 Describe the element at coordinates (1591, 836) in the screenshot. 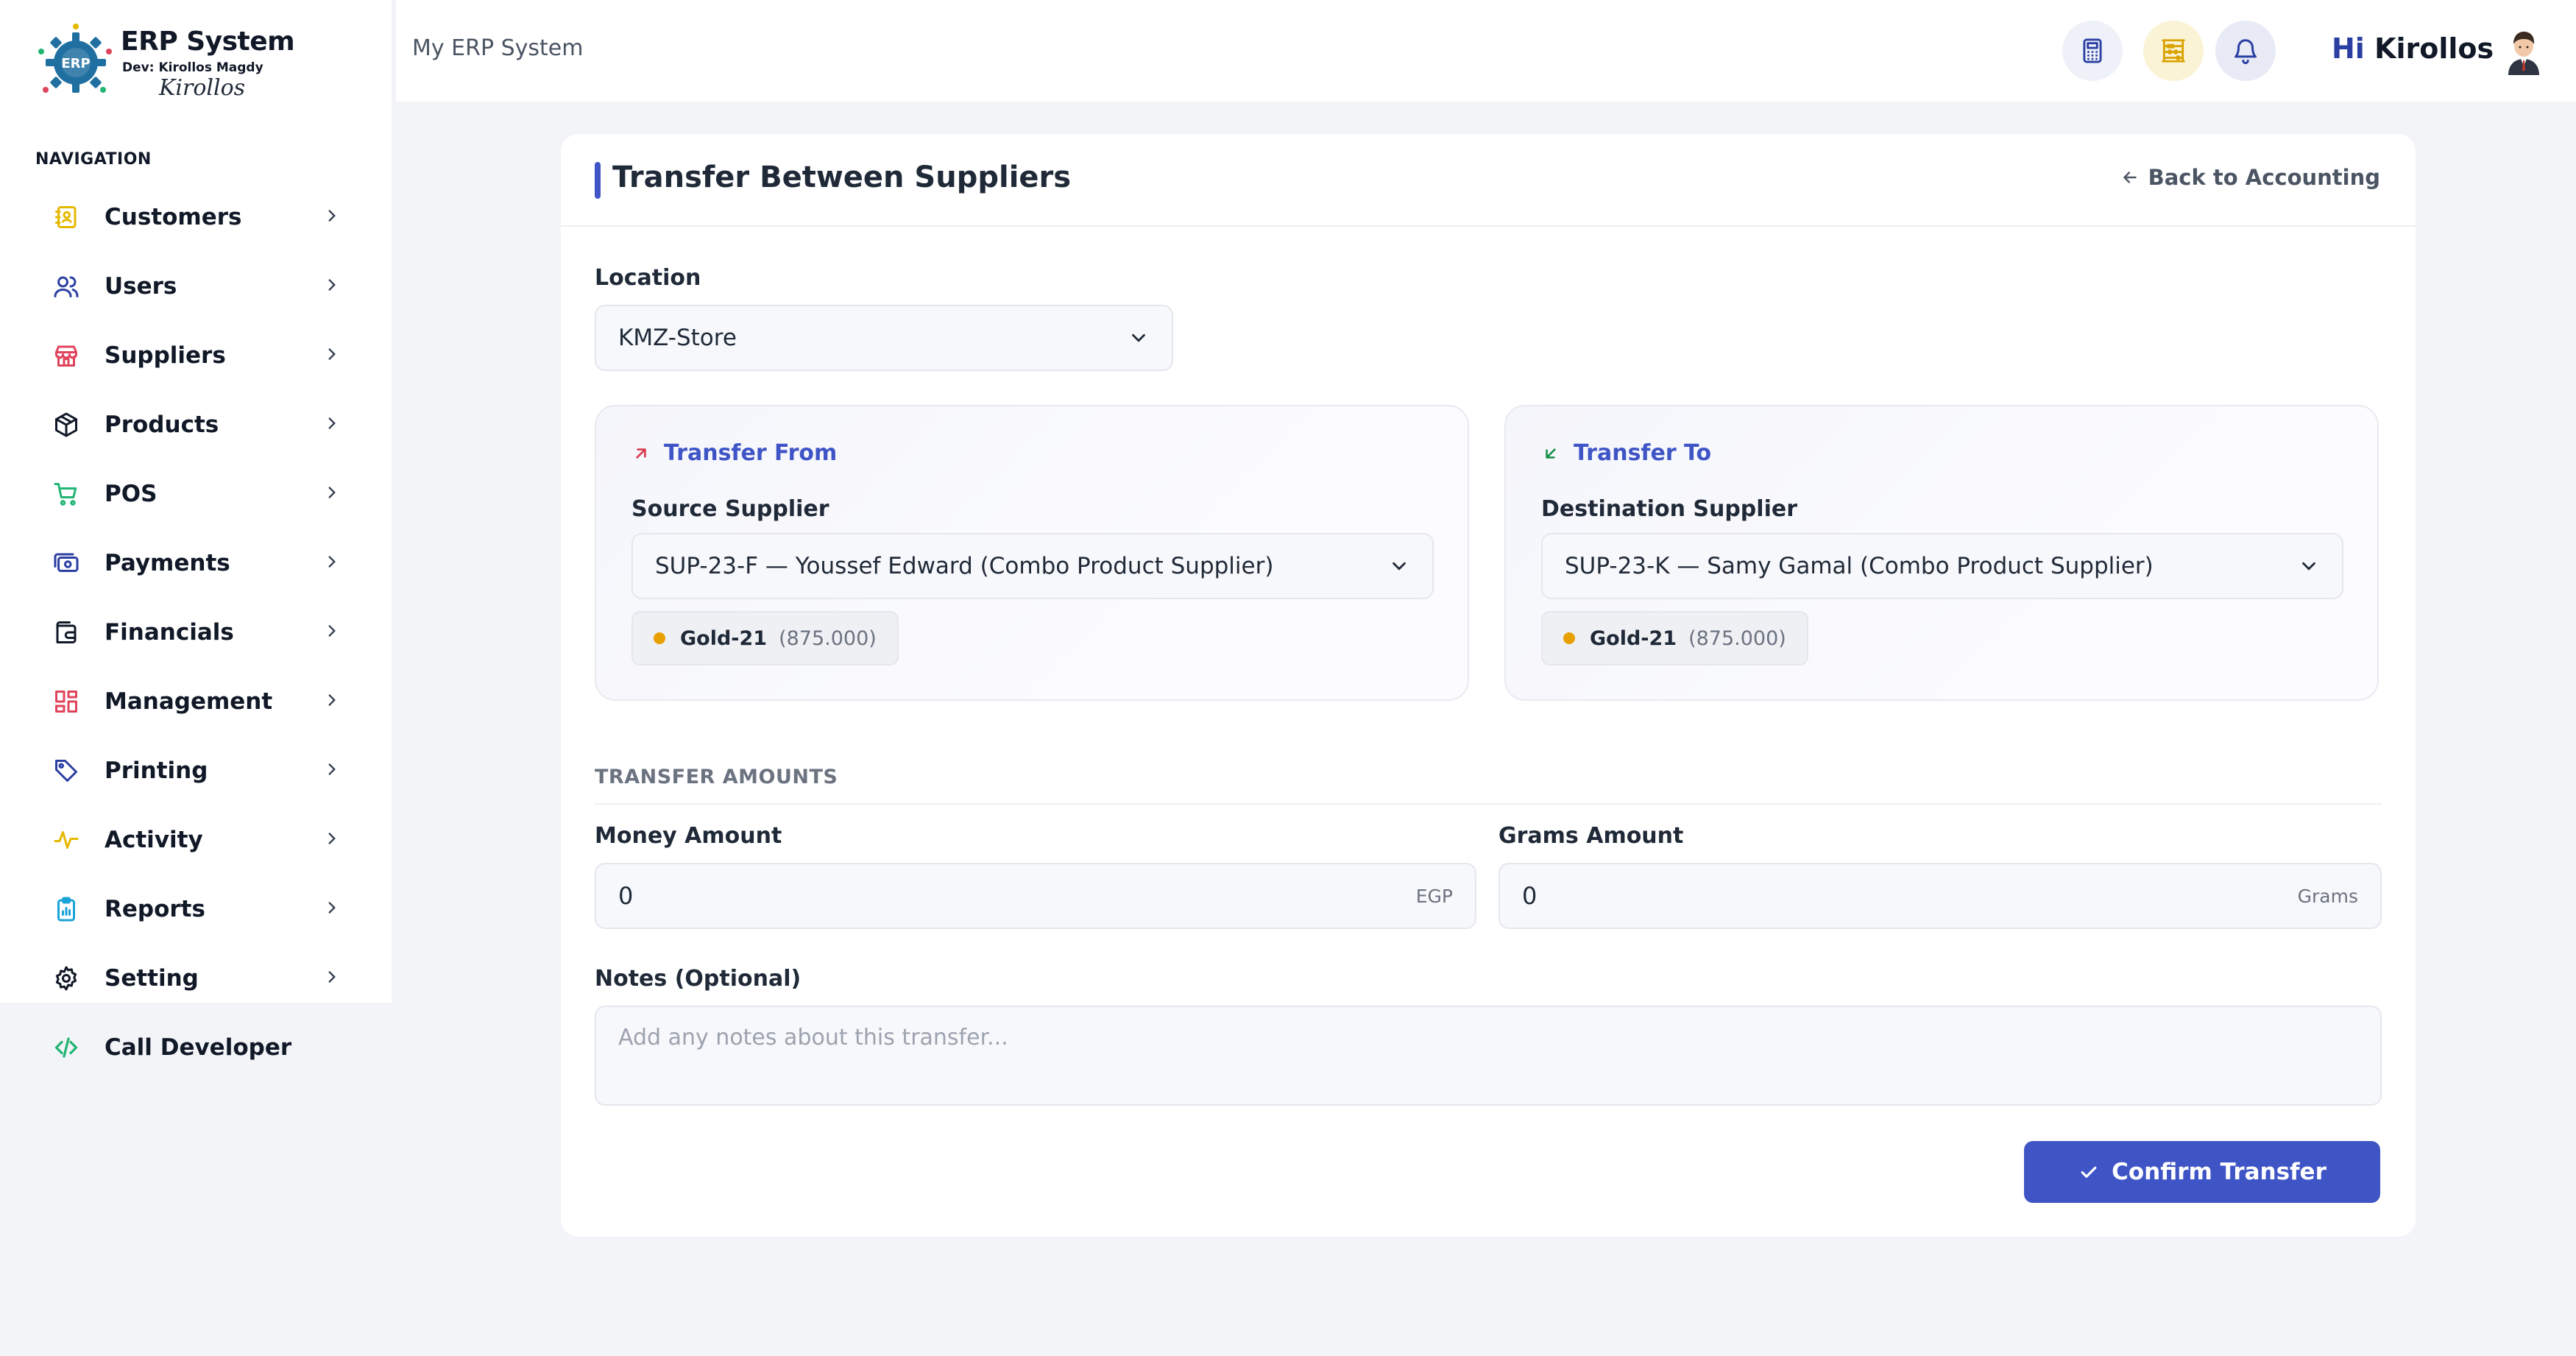

I see `grams-amount-label: Grams Amount` at that location.